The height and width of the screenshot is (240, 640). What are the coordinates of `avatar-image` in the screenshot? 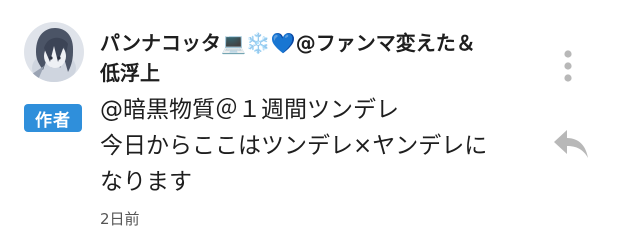 It's located at (54, 52).